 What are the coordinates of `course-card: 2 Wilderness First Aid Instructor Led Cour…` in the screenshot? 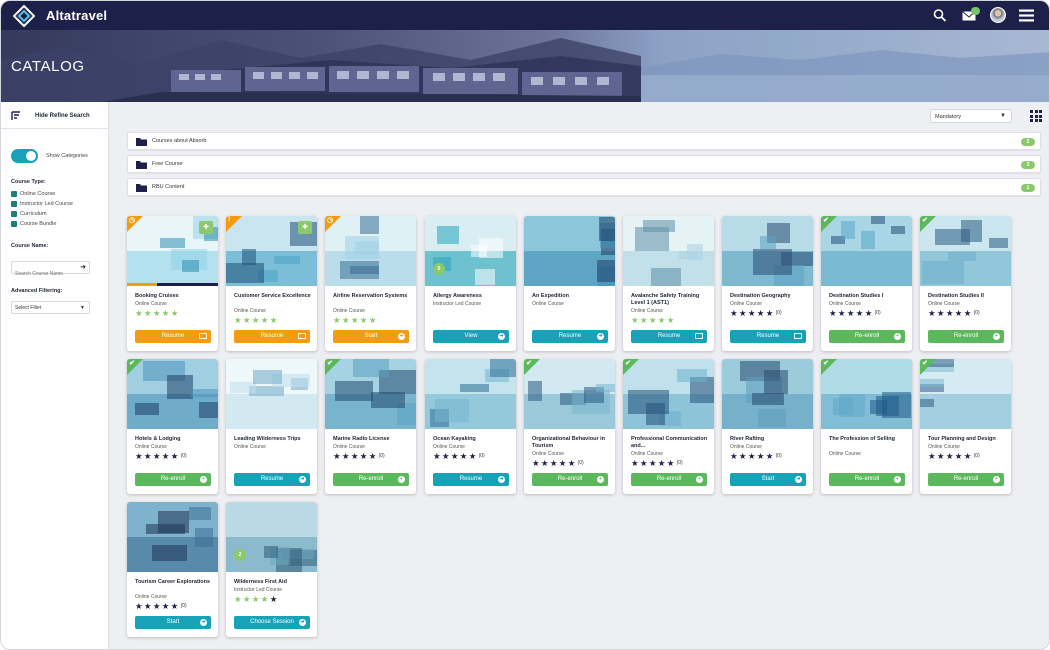 It's located at (271, 569).